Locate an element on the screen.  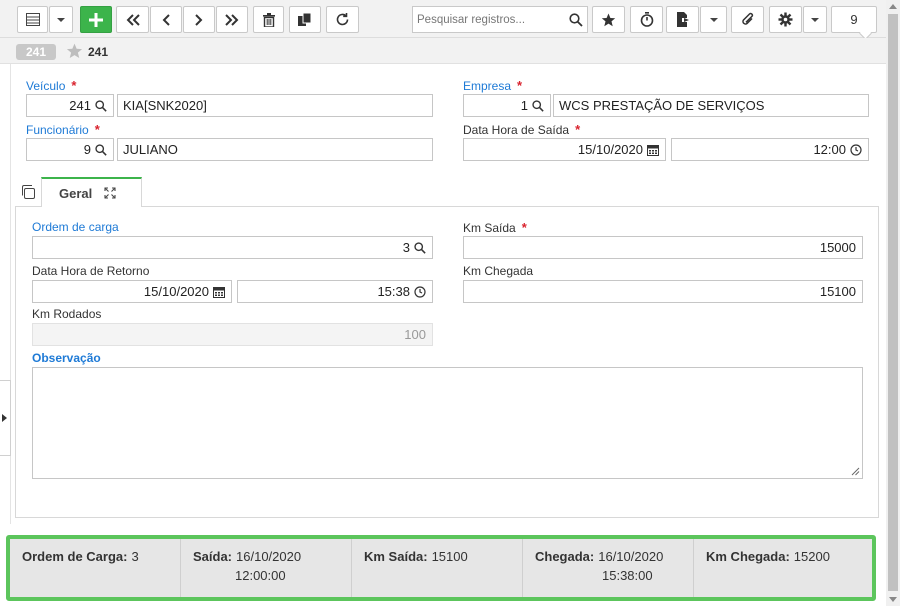
ordem-carga-label: Ordem de carga is located at coordinates (75, 227).